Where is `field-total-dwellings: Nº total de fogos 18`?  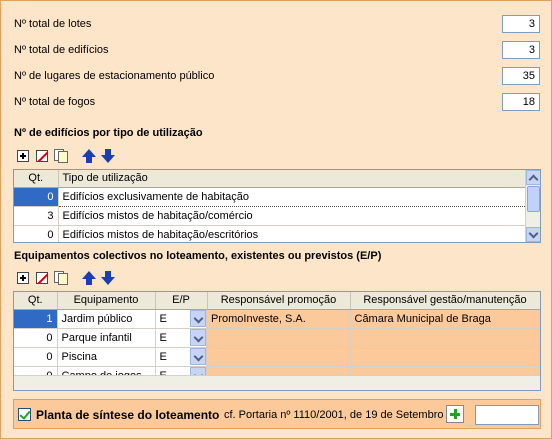 field-total-dwellings: Nº total de fogos 18 is located at coordinates (277, 102).